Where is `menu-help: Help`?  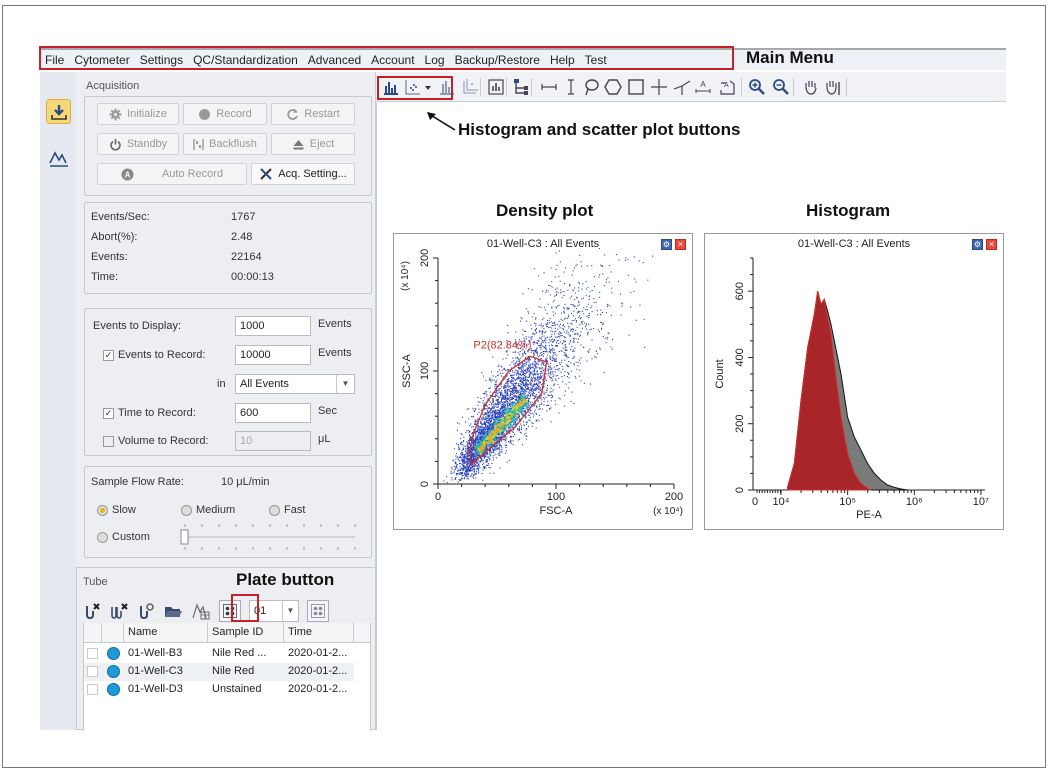 menu-help: Help is located at coordinates (562, 60).